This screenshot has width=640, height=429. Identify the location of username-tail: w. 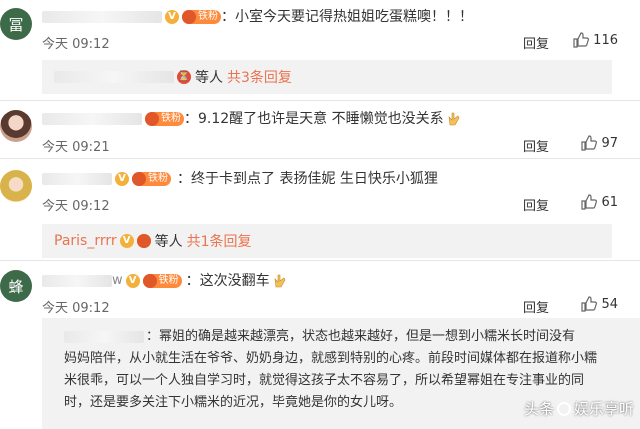
(117, 281).